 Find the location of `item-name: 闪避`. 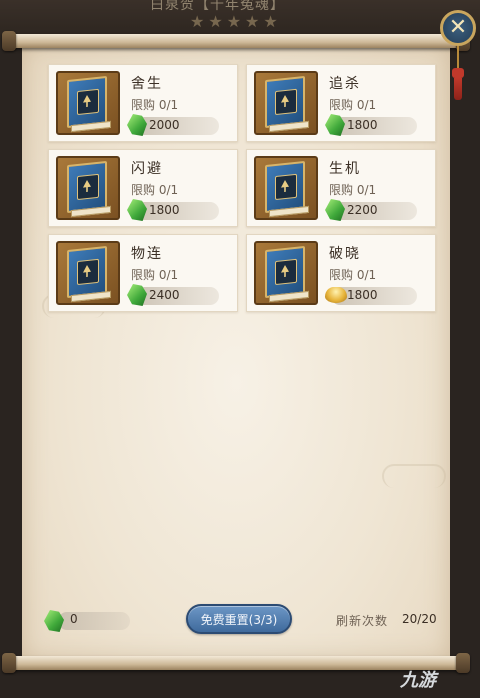

item-name: 闪避 is located at coordinates (147, 169).